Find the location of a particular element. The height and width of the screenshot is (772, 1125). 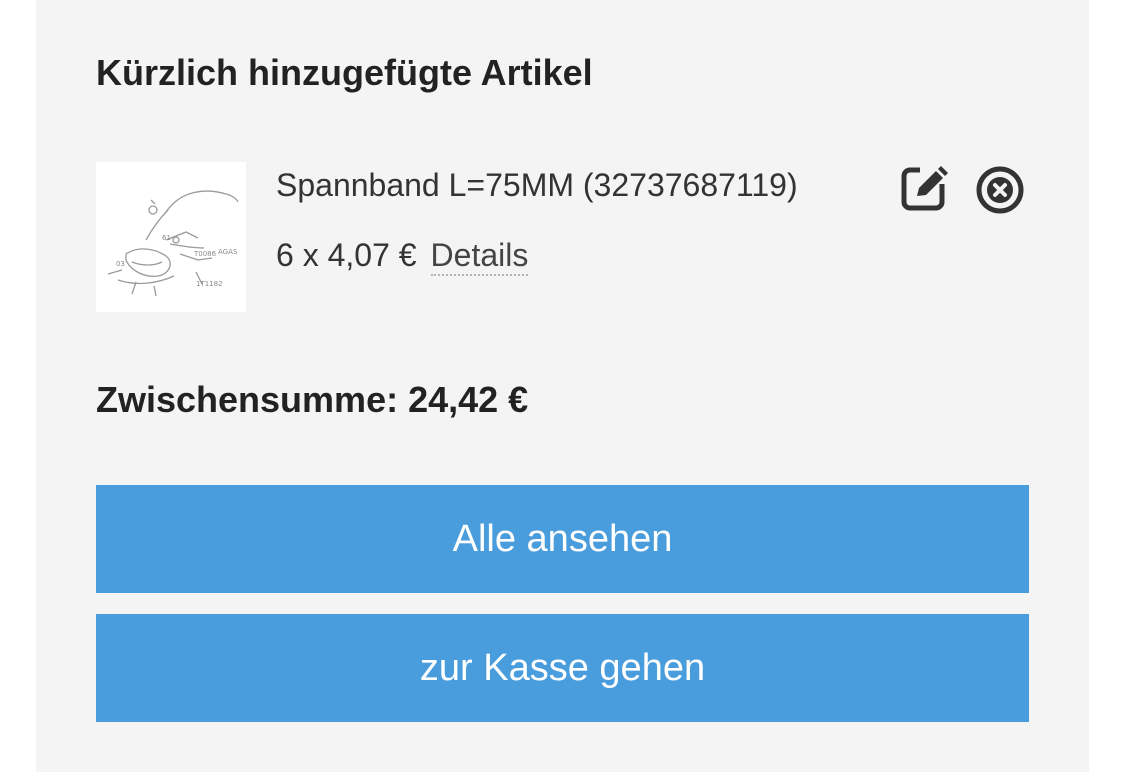

svg-text: 61 is located at coordinates (166, 238).